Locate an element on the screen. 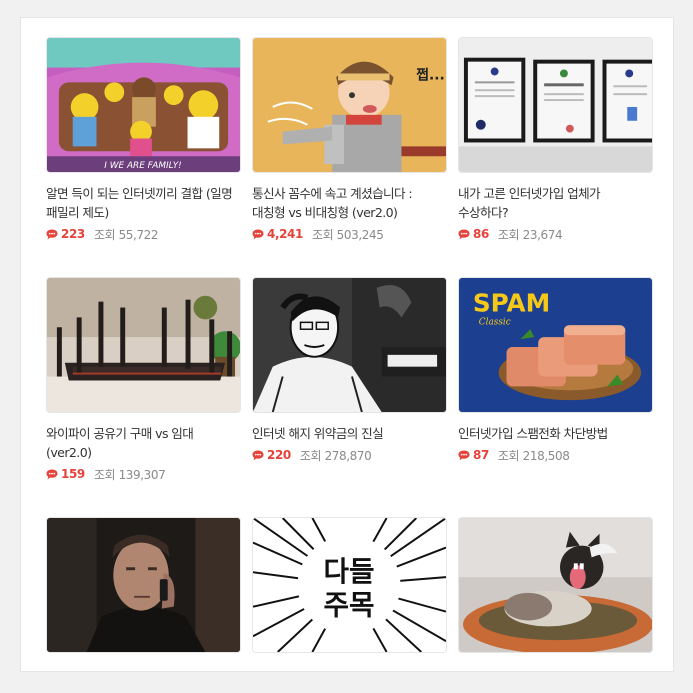 The image size is (693, 693). article-title: 내가 고른 인터넷가입 업체가 수상하다? is located at coordinates (555, 203).